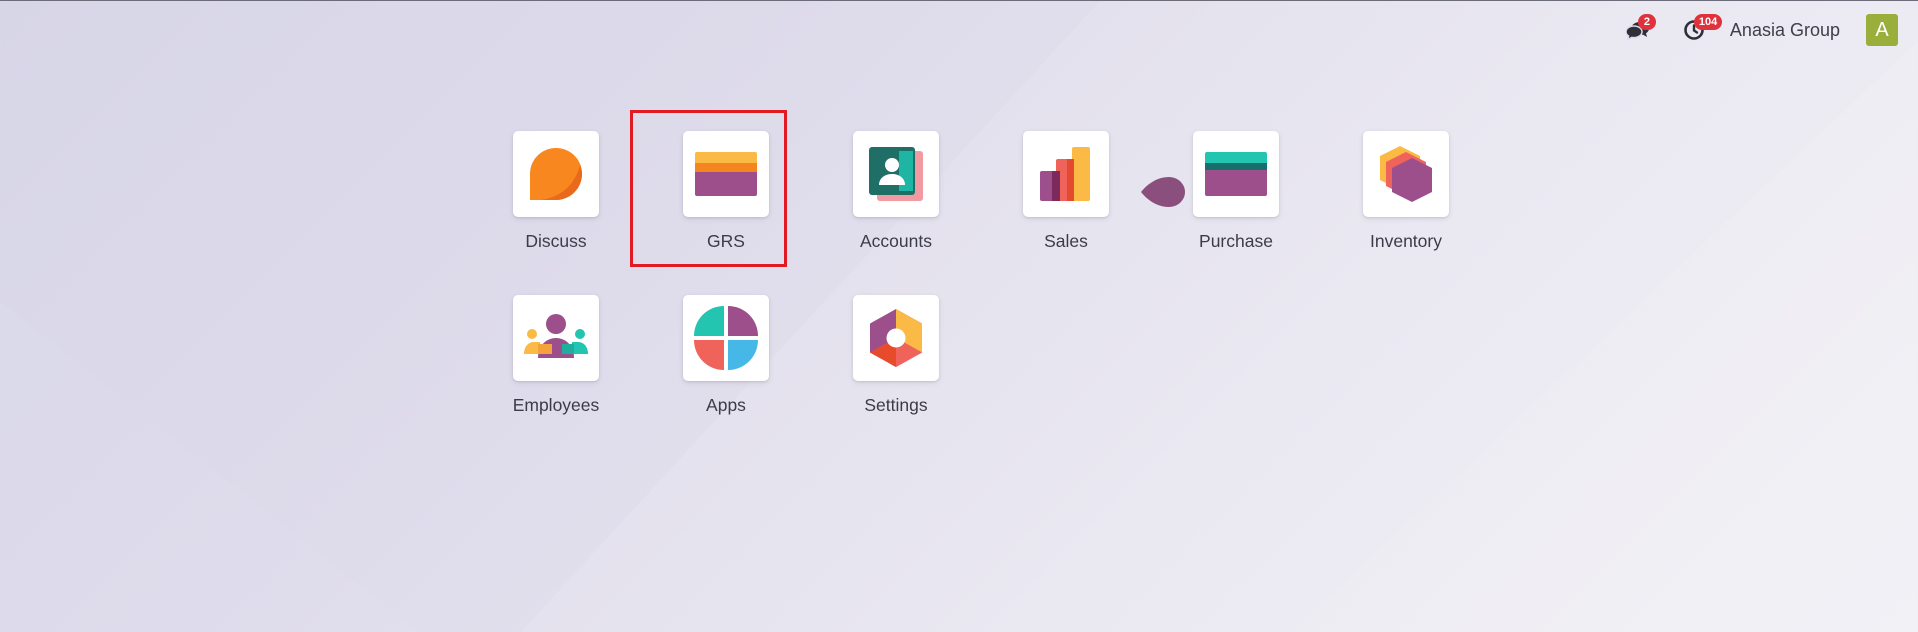  Describe the element at coordinates (556, 338) in the screenshot. I see `employees-people-icon` at that location.